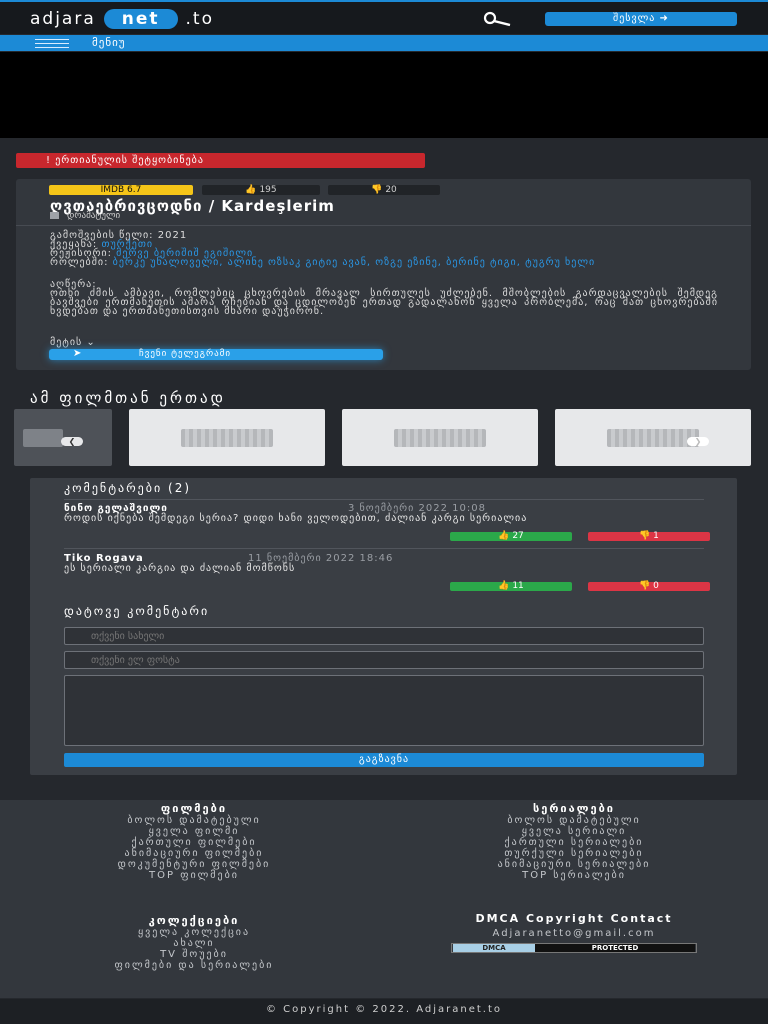 The image size is (768, 1024). I want to click on login-button: შესვლა ➜, so click(641, 19).